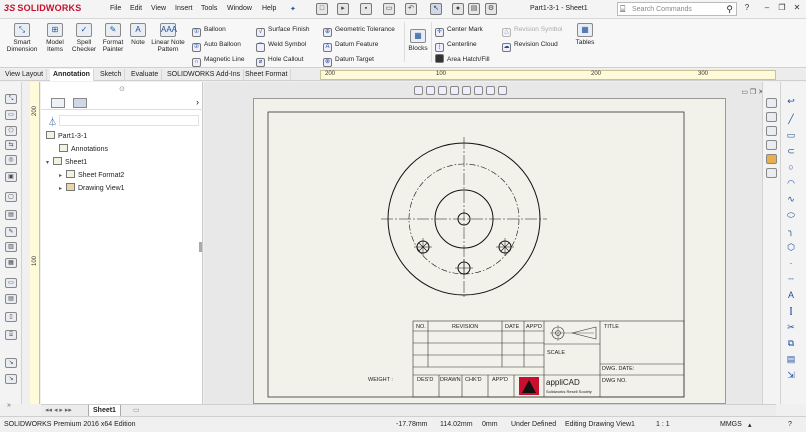  What do you see at coordinates (184, 8) in the screenshot?
I see `menu-insert: Insert` at bounding box center [184, 8].